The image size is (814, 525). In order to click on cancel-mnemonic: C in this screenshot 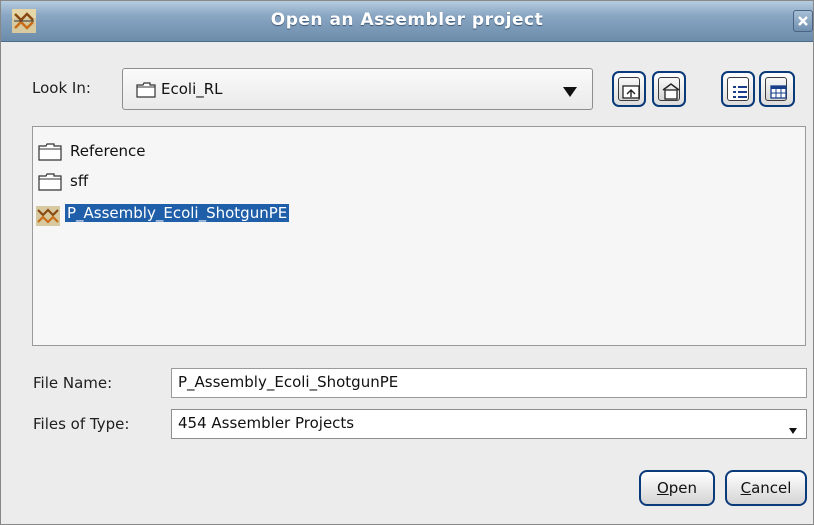, I will do `click(746, 488)`.